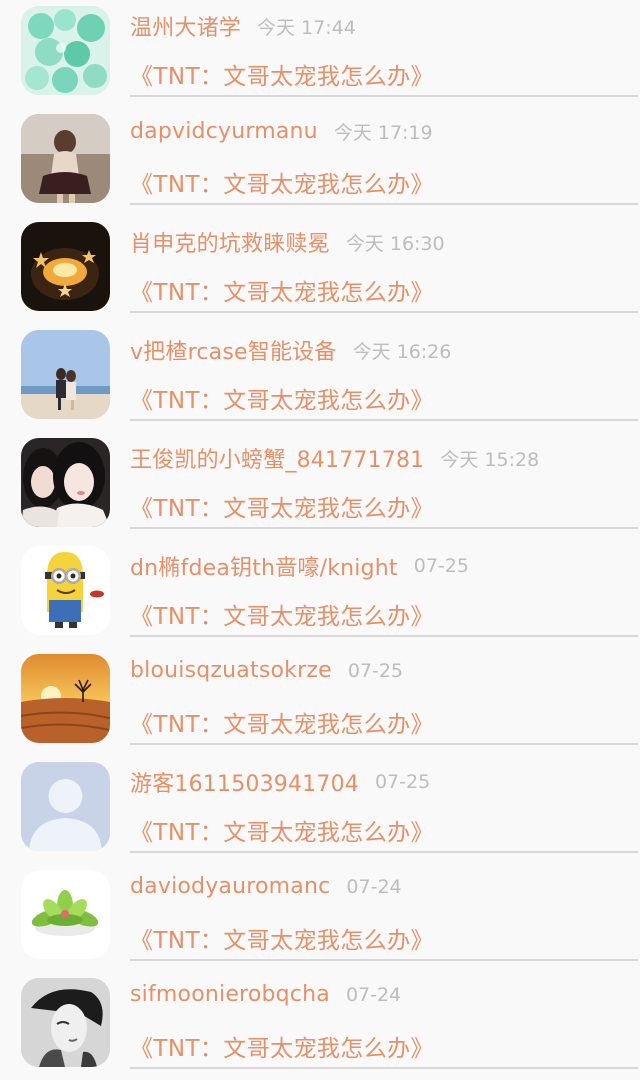  What do you see at coordinates (320, 810) in the screenshot?
I see `list-item: 游客1611503941704 07-25 《TNT：文哥太宠我怎么办》` at bounding box center [320, 810].